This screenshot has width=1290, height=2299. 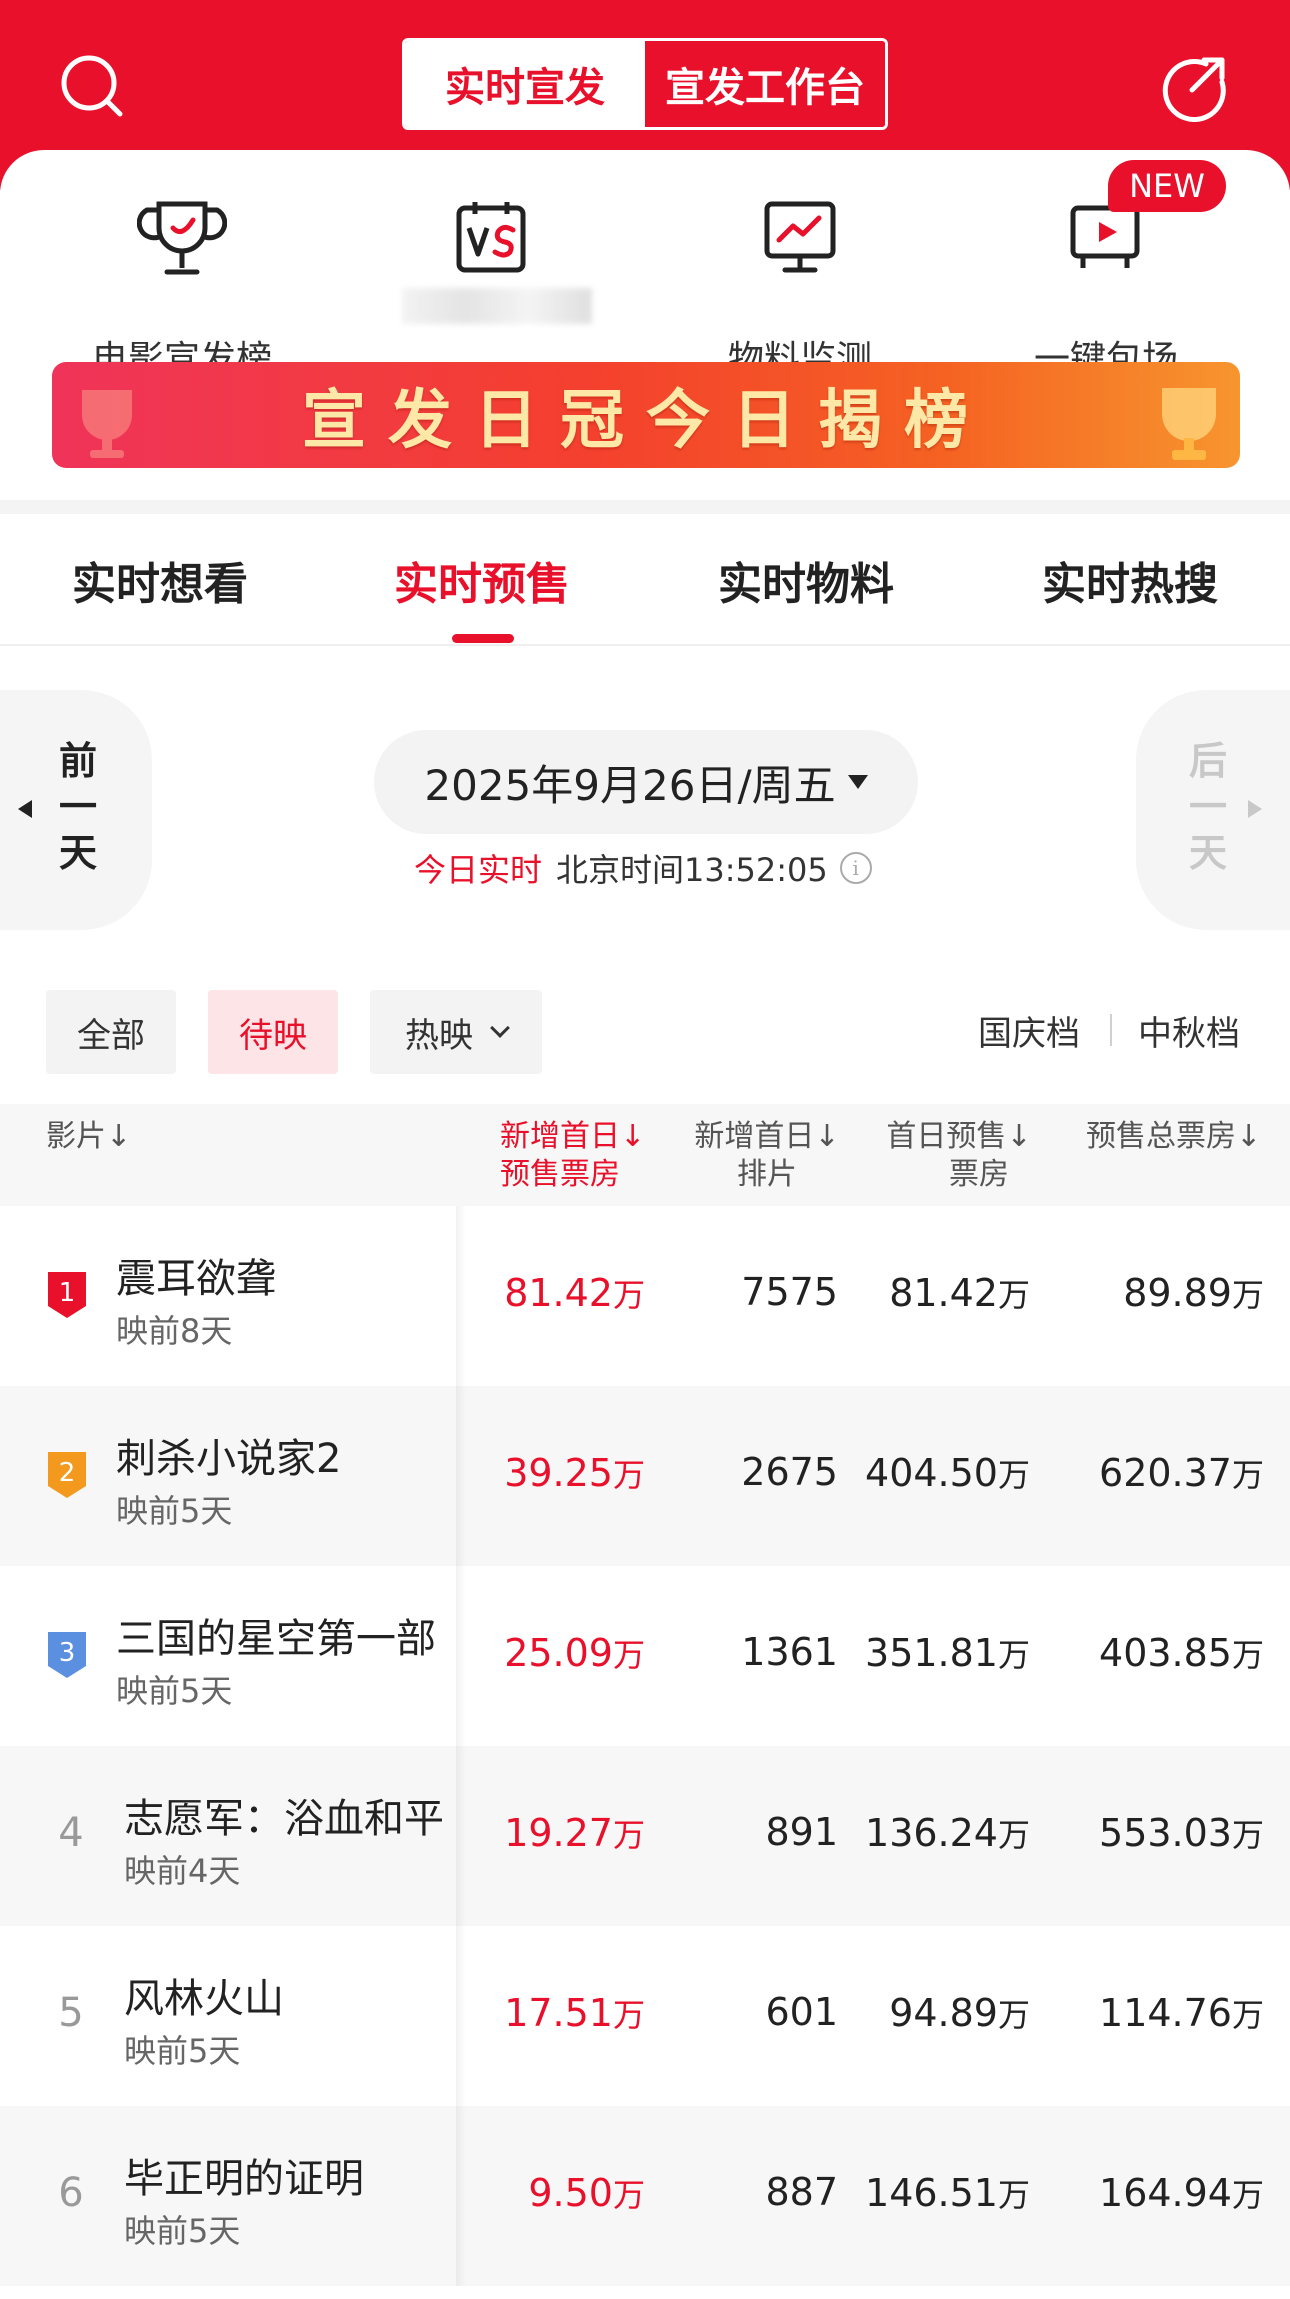 What do you see at coordinates (273, 1032) in the screenshot?
I see `filter-upcoming: 待映` at bounding box center [273, 1032].